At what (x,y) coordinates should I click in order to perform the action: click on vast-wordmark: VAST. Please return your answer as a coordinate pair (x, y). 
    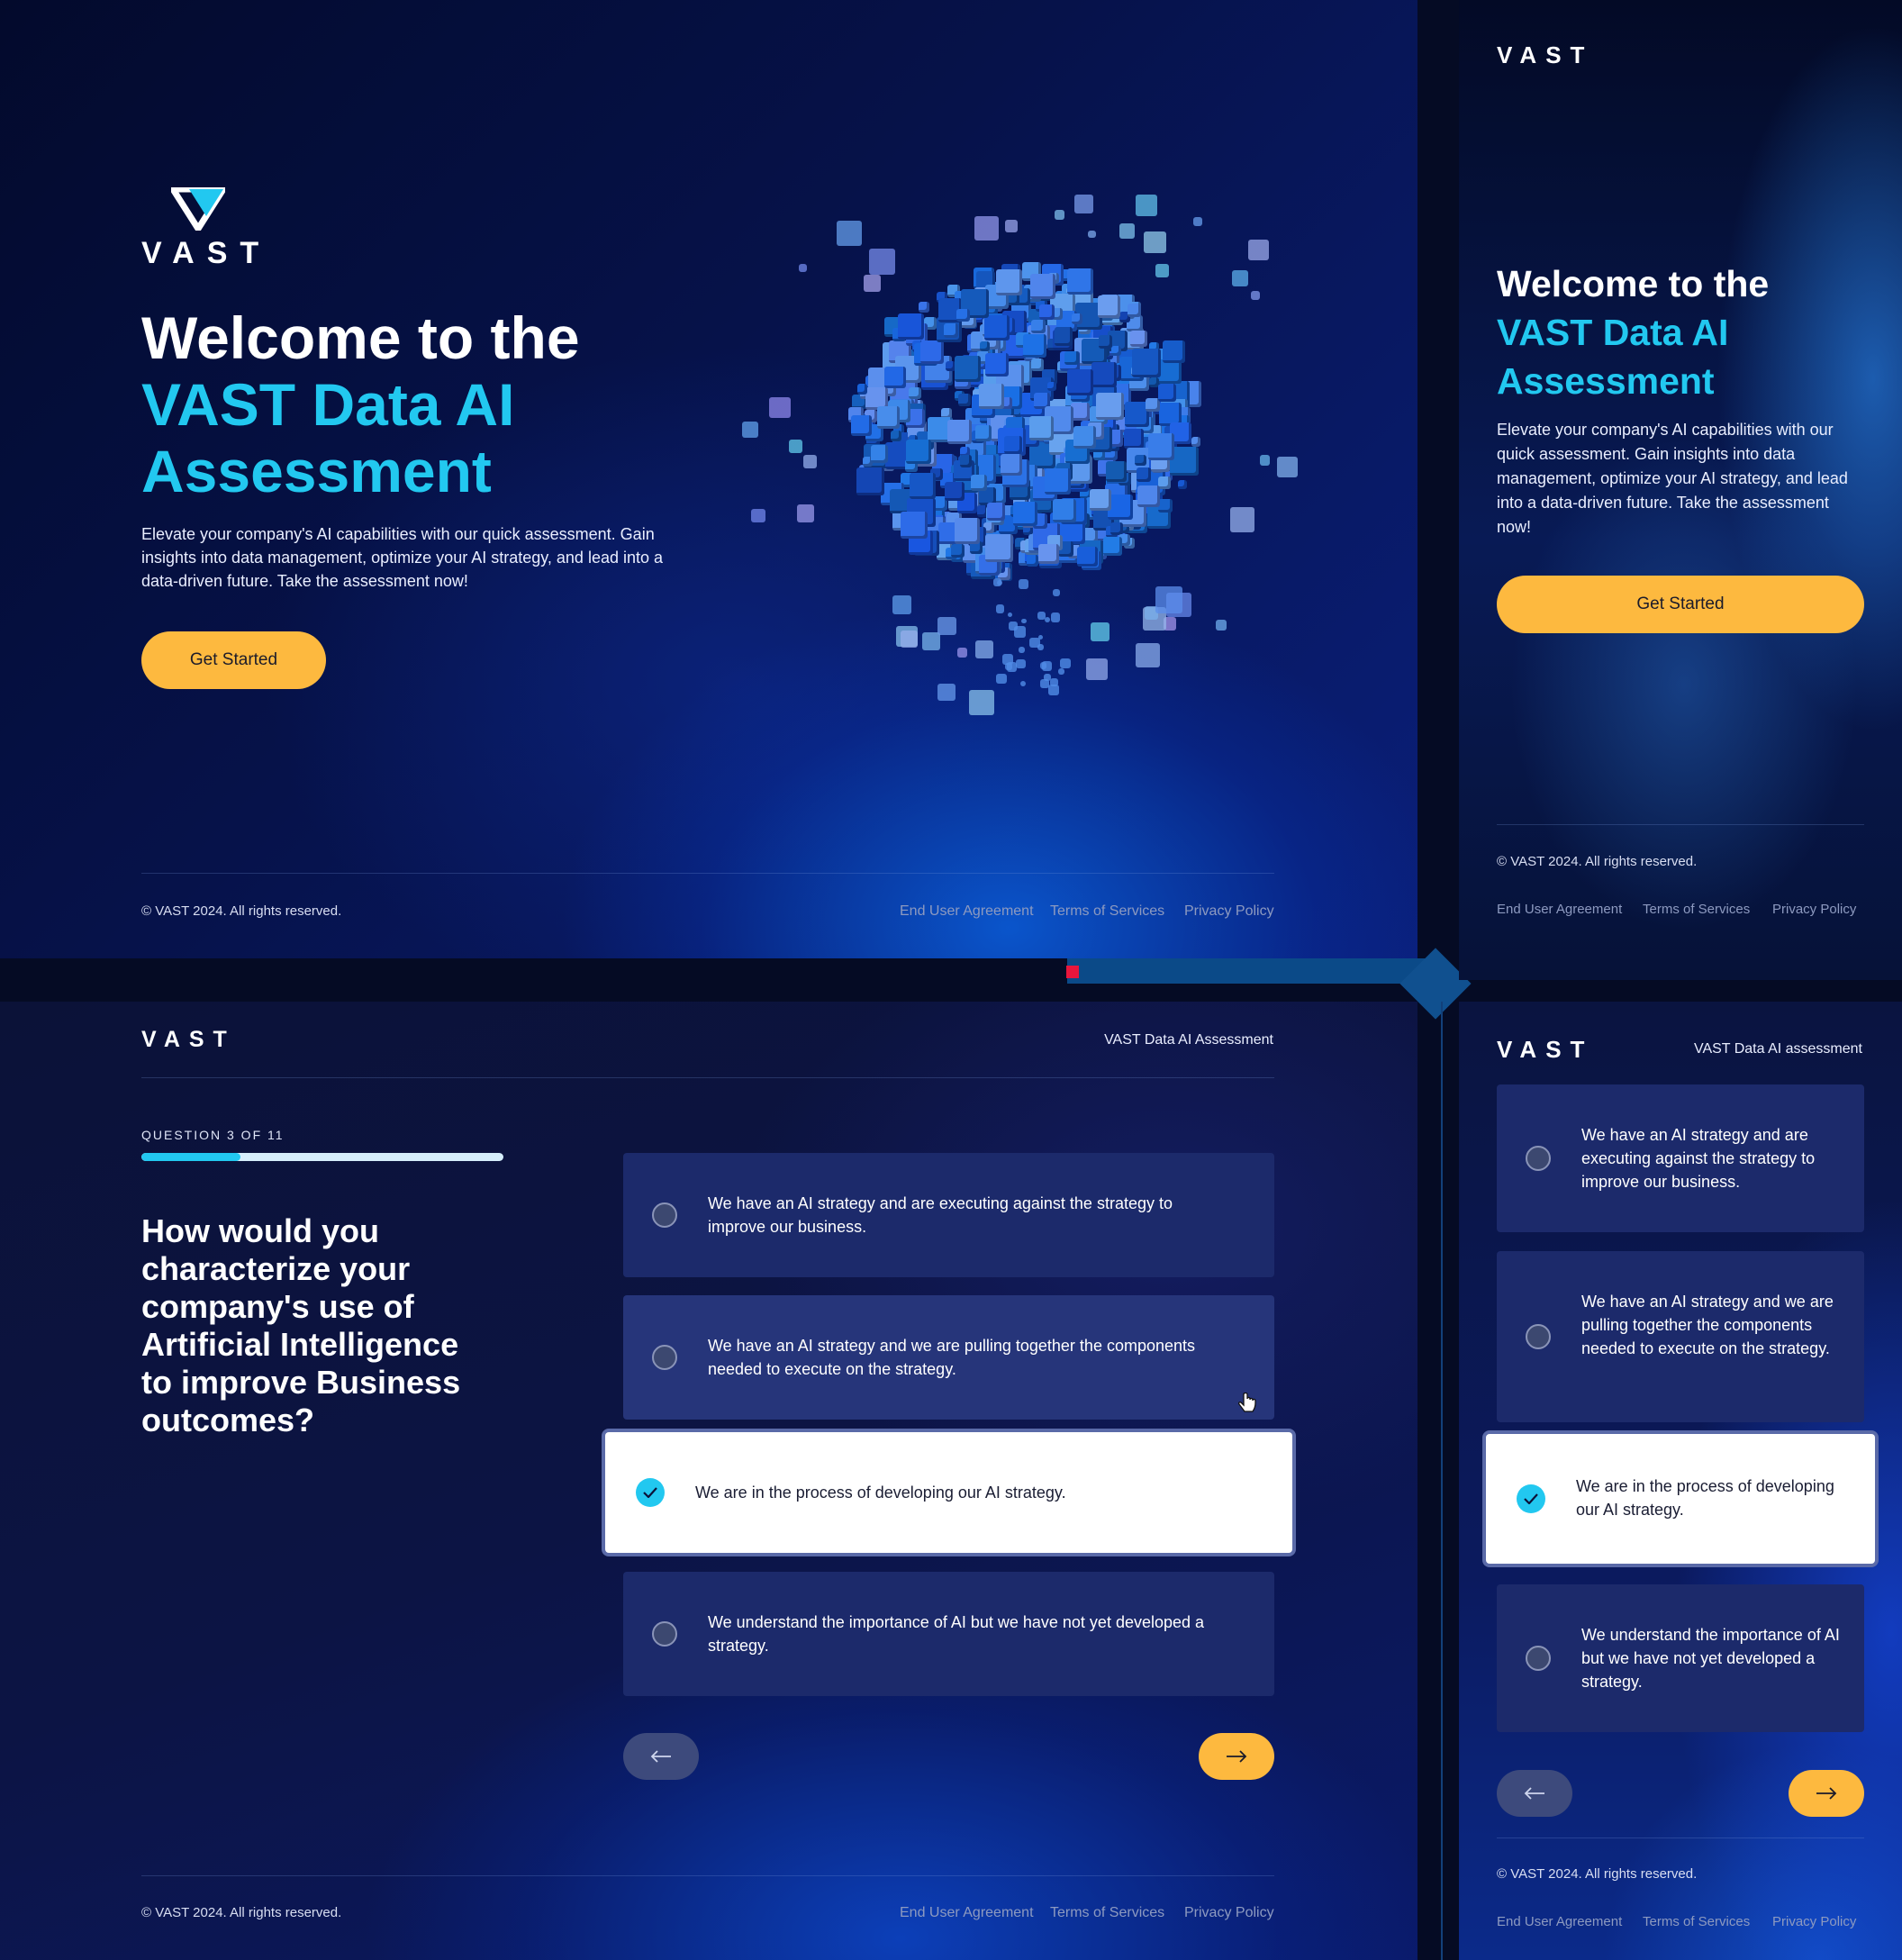
    Looking at the image, I should click on (206, 253).